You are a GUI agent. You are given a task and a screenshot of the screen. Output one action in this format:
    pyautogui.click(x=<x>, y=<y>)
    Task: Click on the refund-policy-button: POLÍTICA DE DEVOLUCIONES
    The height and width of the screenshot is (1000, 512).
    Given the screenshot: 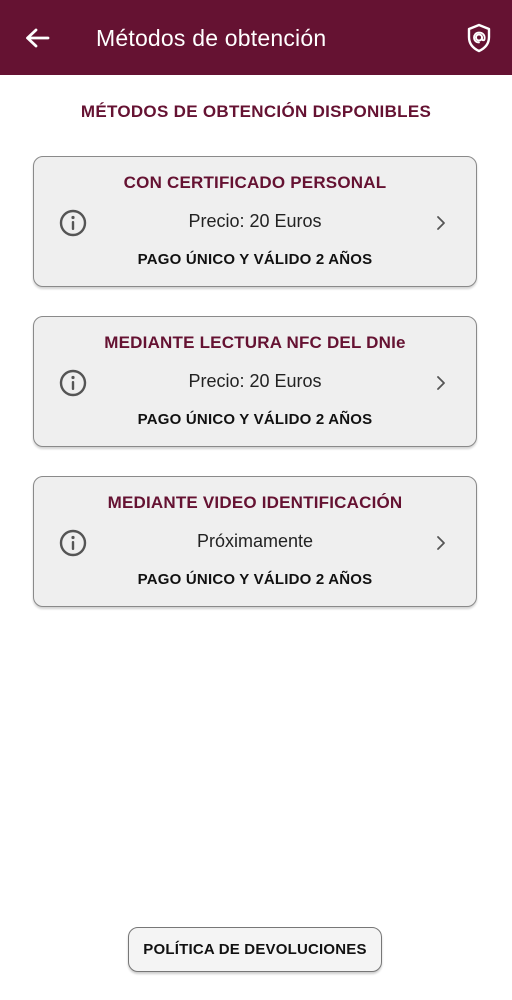 What is the action you would take?
    pyautogui.click(x=255, y=949)
    